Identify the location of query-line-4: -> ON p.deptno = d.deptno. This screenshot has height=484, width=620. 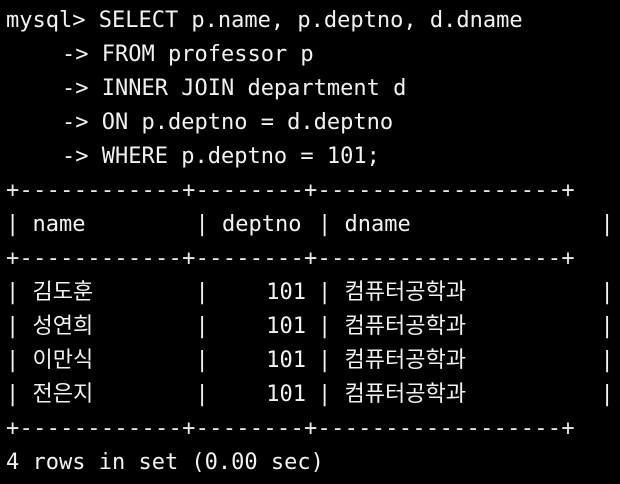
(313, 123).